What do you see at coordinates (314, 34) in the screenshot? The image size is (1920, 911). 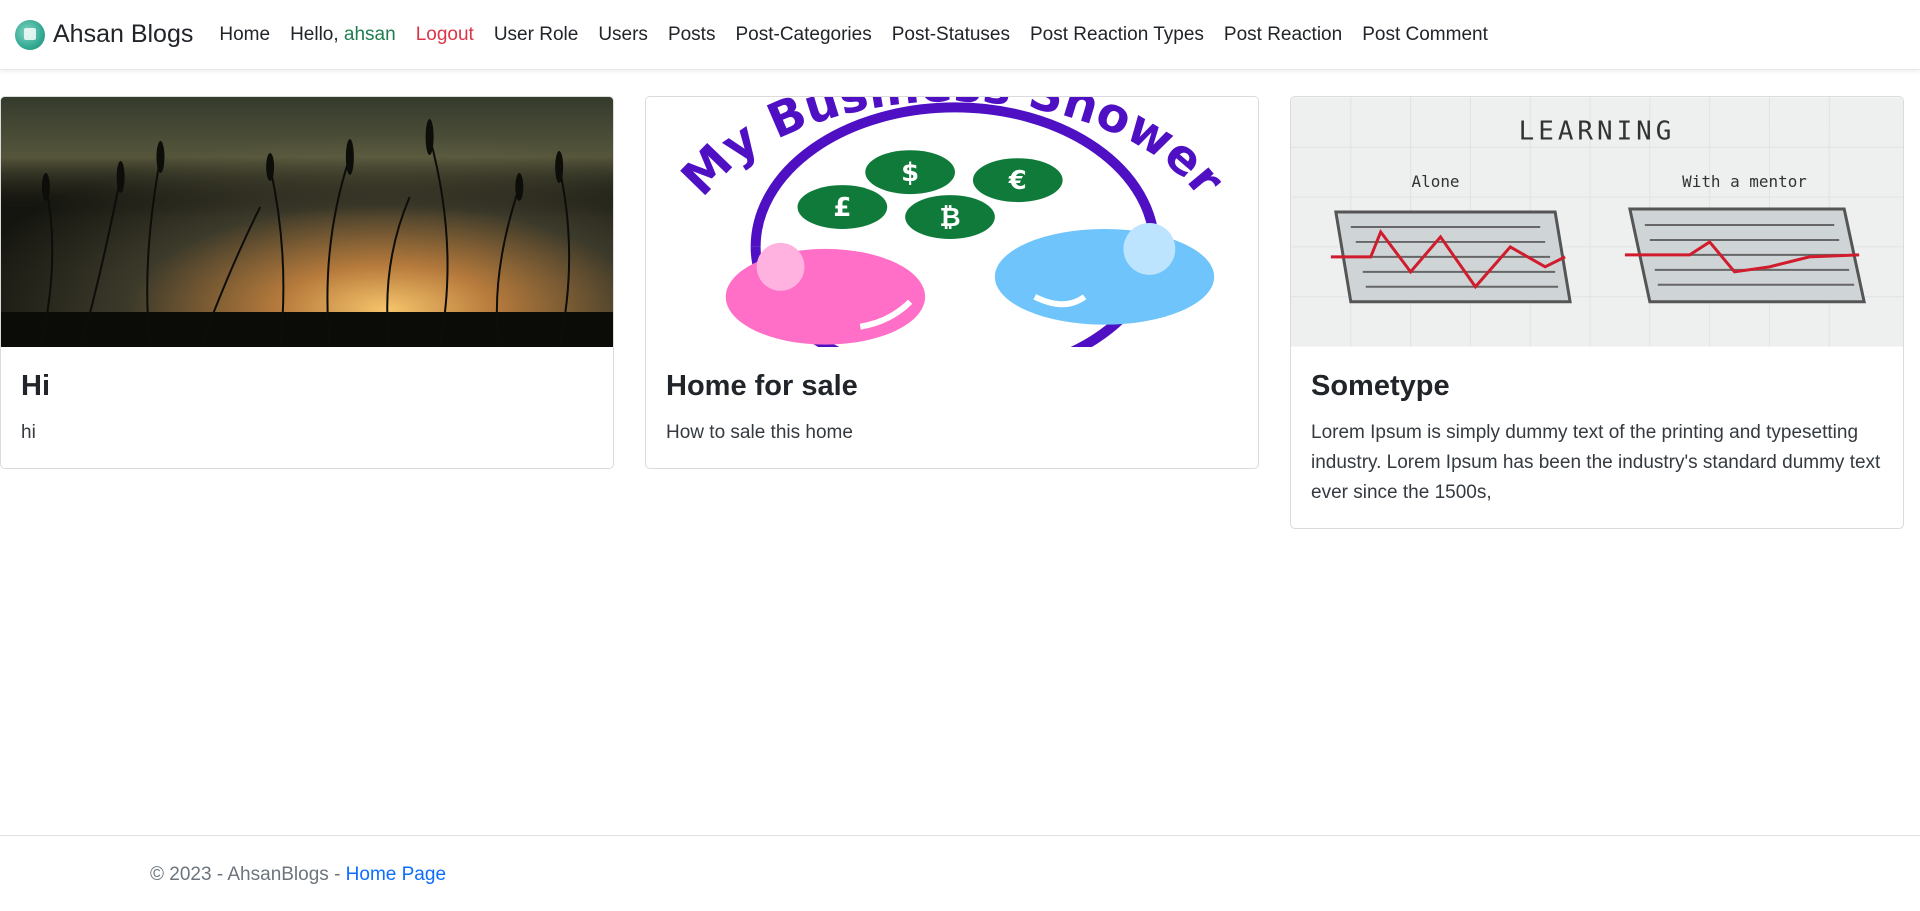 I see `greeting-prefix: Hello,` at bounding box center [314, 34].